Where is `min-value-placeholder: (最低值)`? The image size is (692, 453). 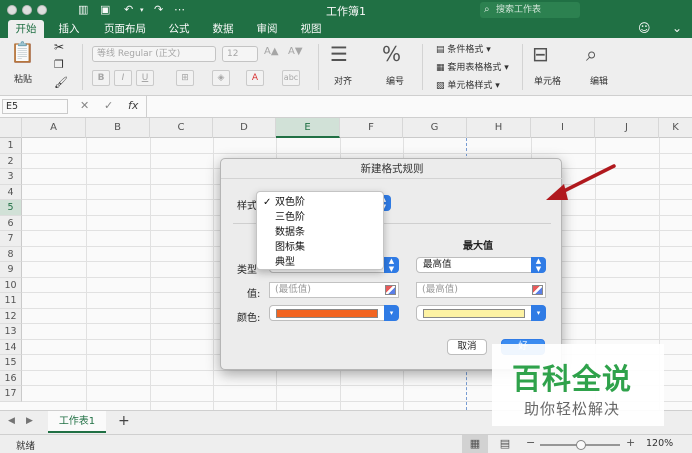
min-value-placeholder: (最低值) is located at coordinates (293, 289).